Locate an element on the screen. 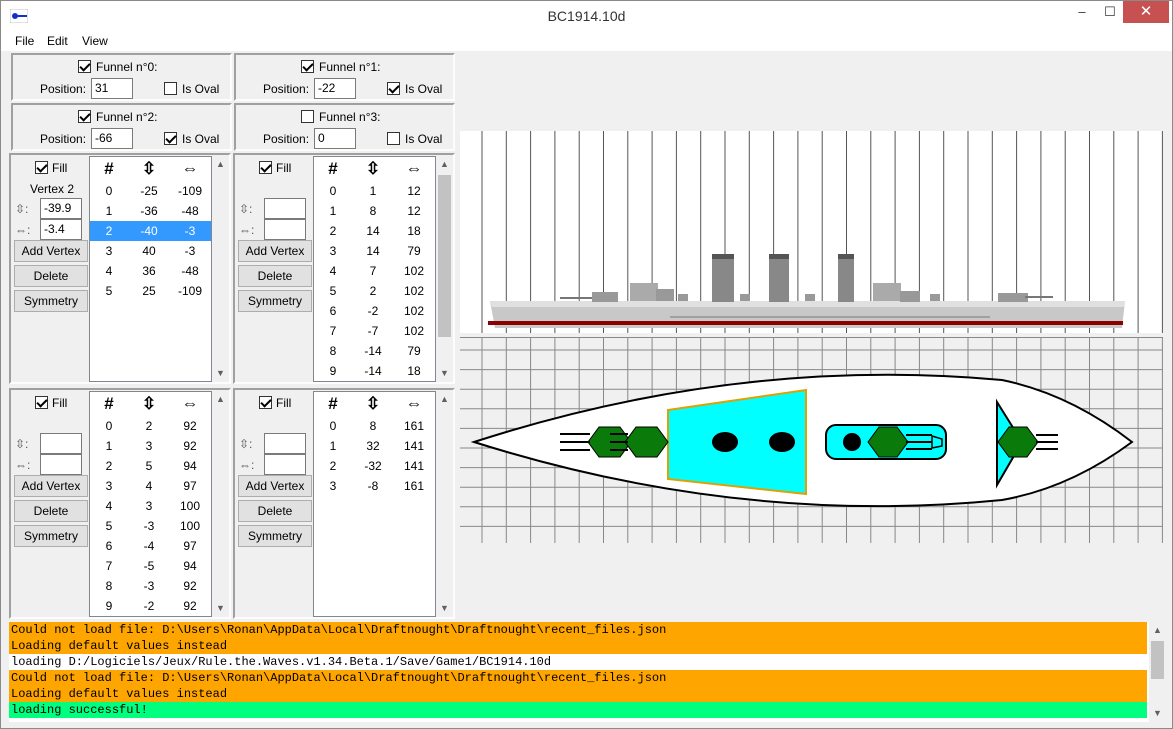  table-row: 0 8 161 is located at coordinates (374, 426).